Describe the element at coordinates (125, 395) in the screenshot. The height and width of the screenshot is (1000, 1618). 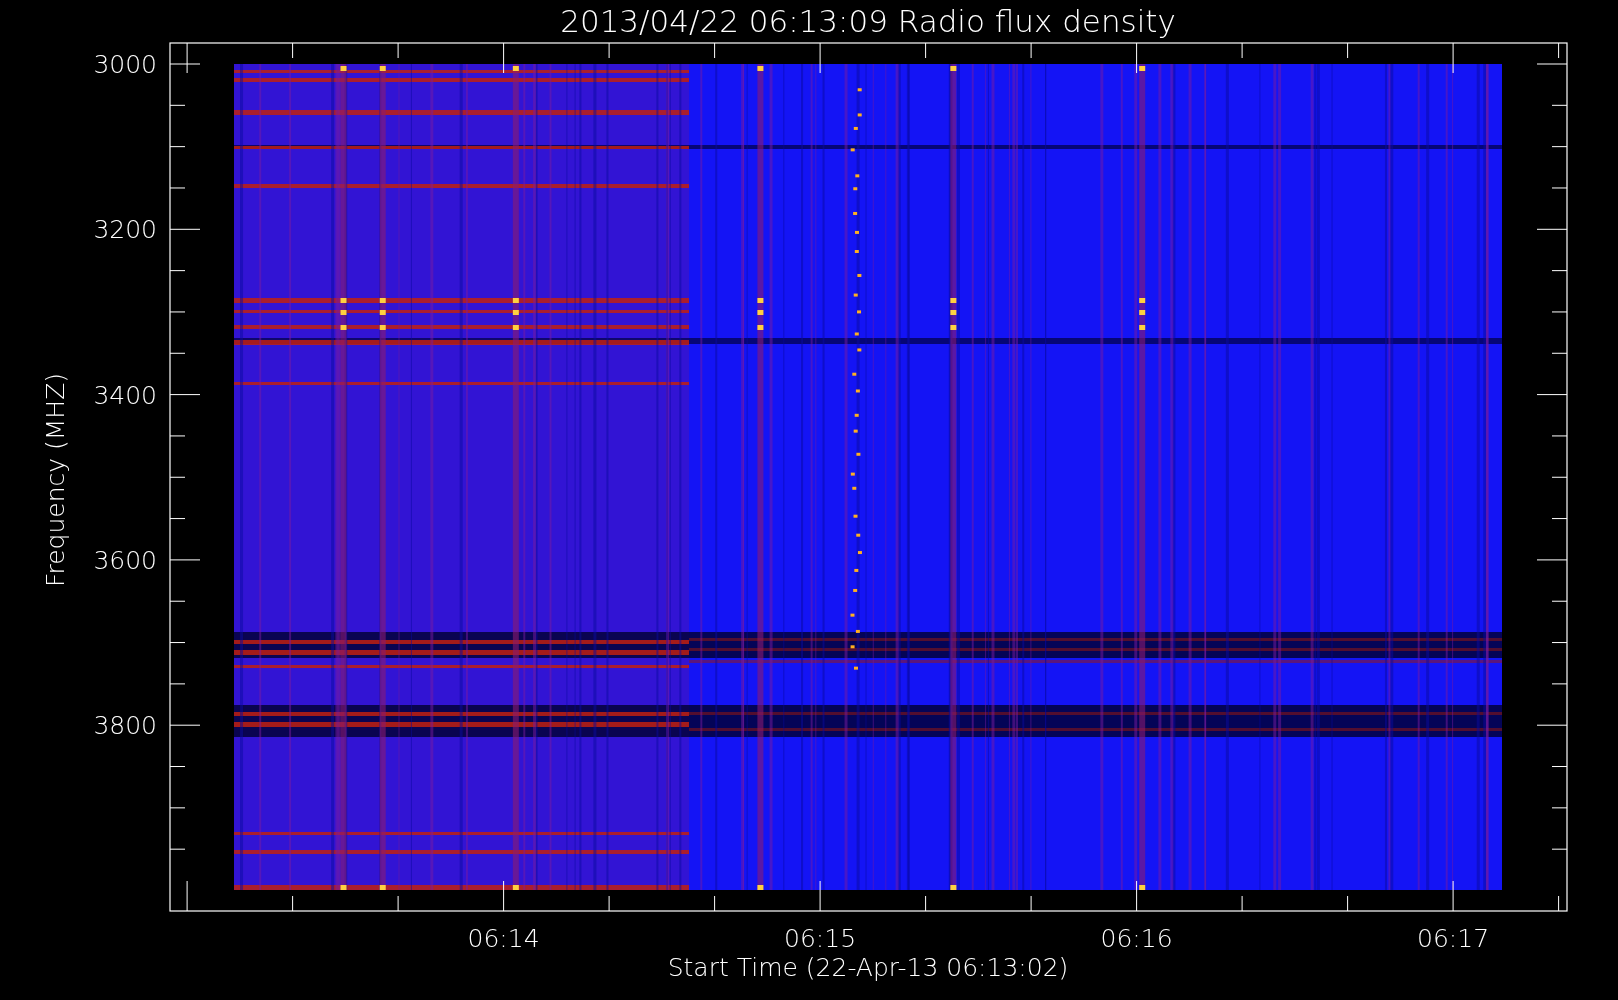
I see `tick-label: 3400` at that location.